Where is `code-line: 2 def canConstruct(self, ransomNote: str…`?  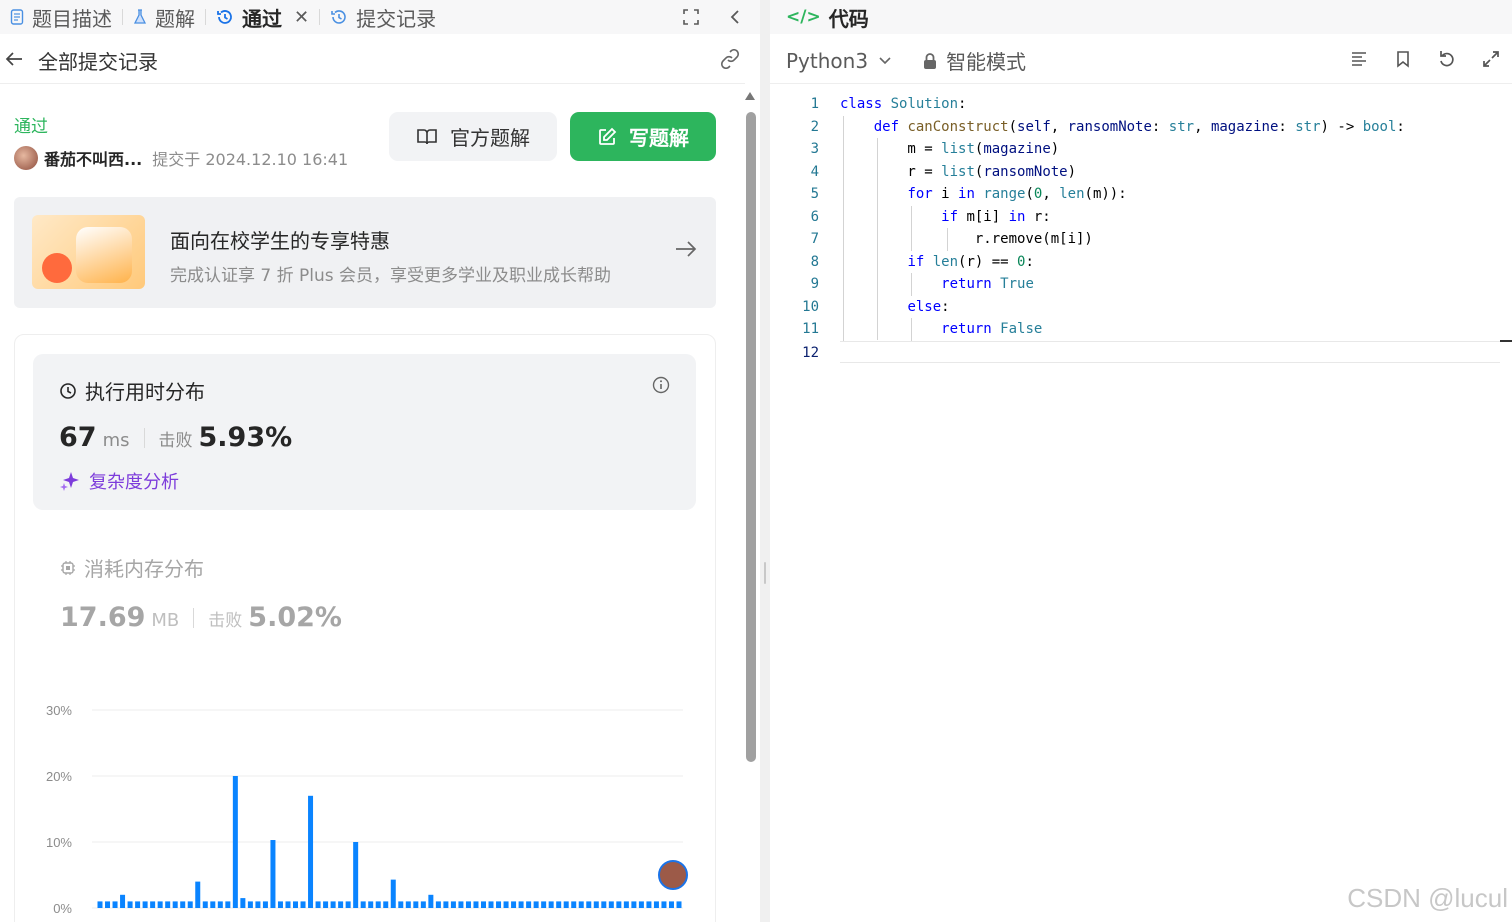
code-line: 2 def canConstruct(self, ransomNote: str… is located at coordinates (1141, 127).